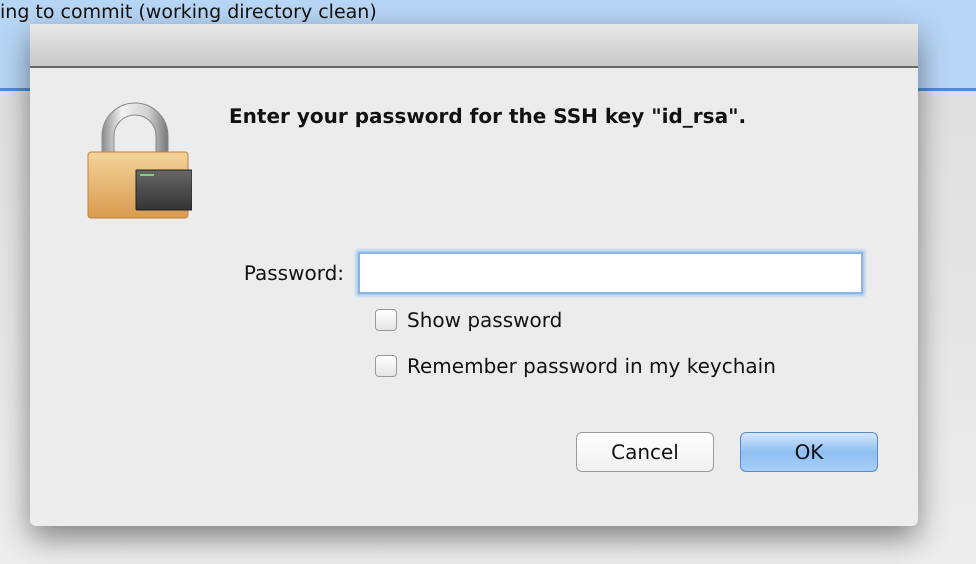 The height and width of the screenshot is (564, 976). What do you see at coordinates (188, 12) in the screenshot?
I see `commit-status-text: ing to commit (working directory clean)` at bounding box center [188, 12].